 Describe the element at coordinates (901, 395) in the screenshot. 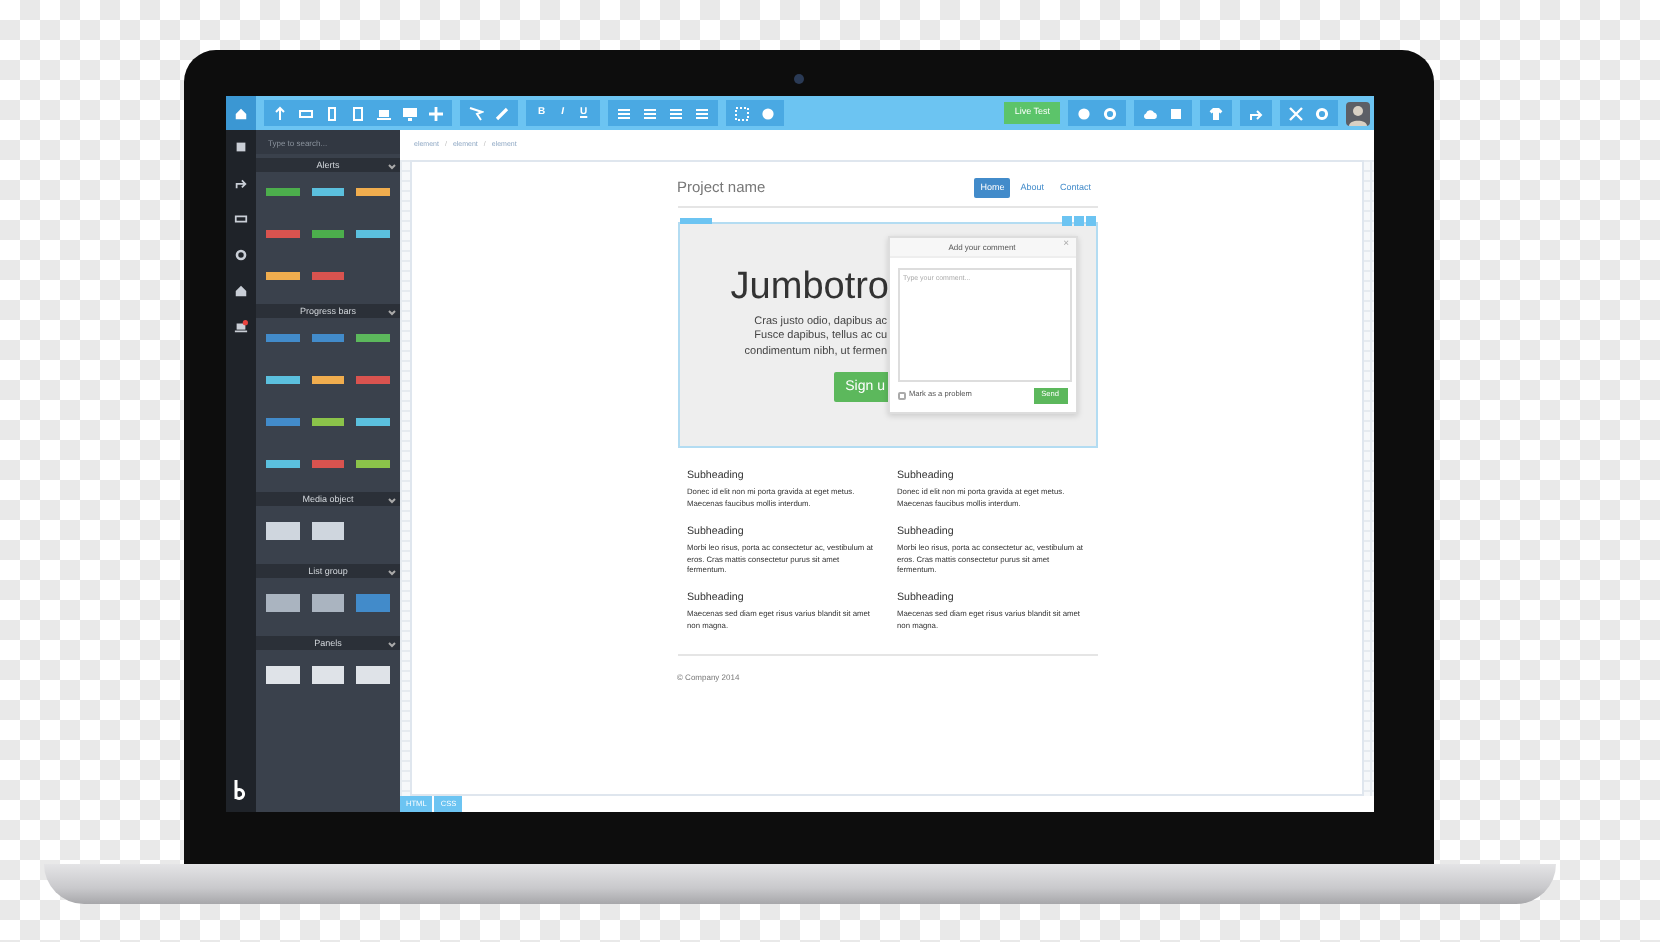

I see `checkbox` at that location.